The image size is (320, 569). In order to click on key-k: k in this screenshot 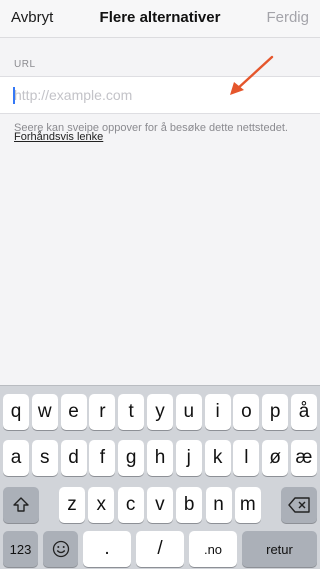, I will do `click(217, 458)`.